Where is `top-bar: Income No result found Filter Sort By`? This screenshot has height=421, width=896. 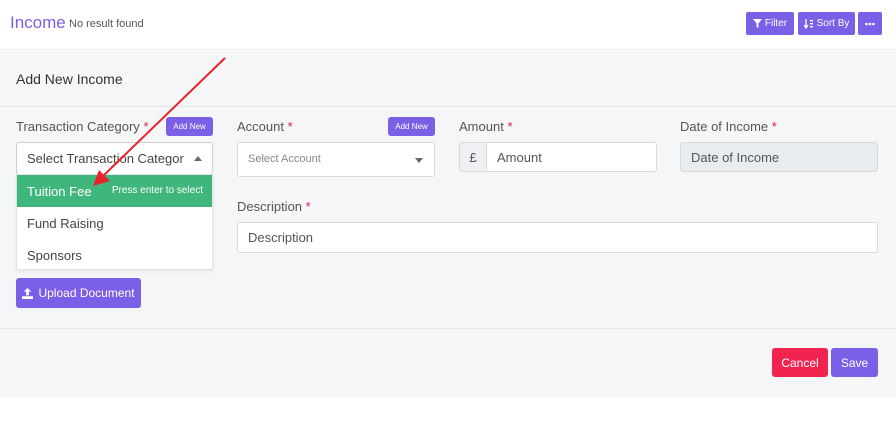
top-bar: Income No result found Filter Sort By is located at coordinates (448, 25).